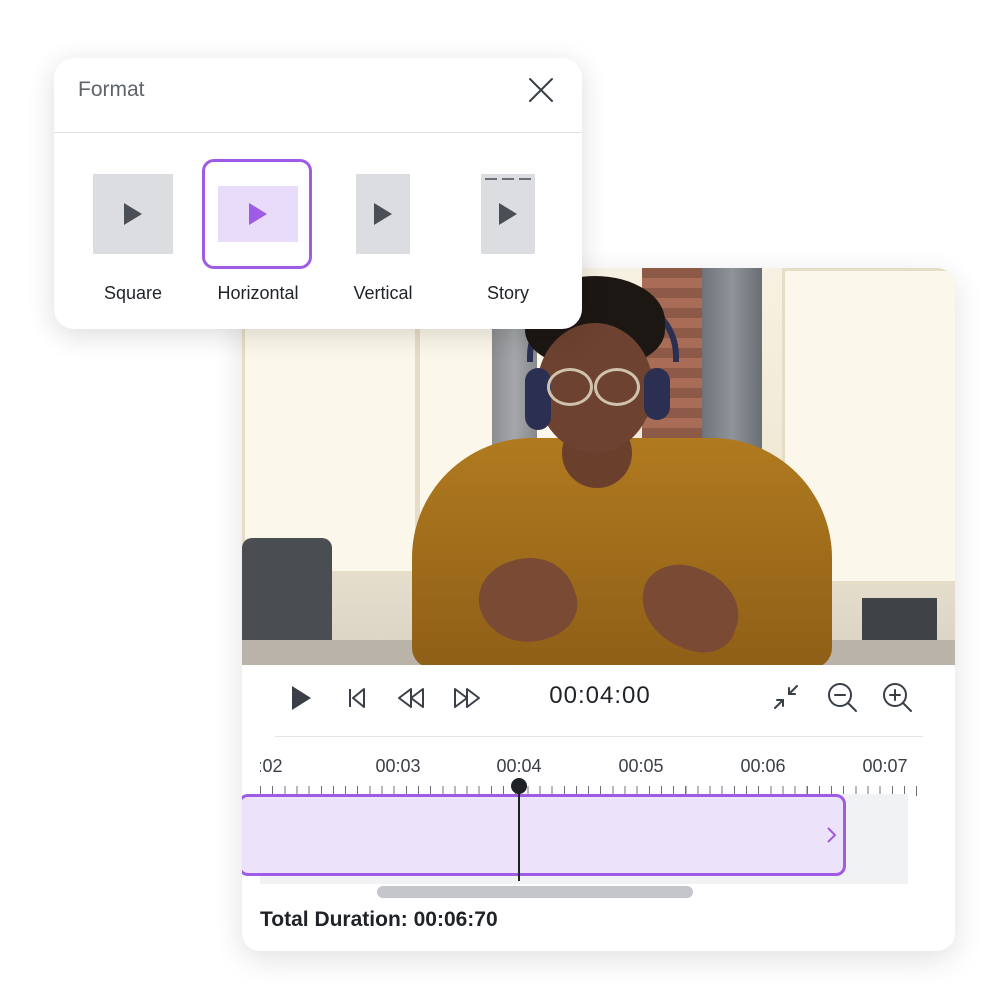 This screenshot has height=1000, width=1000. What do you see at coordinates (834, 836) in the screenshot?
I see `chevron-right-icon` at bounding box center [834, 836].